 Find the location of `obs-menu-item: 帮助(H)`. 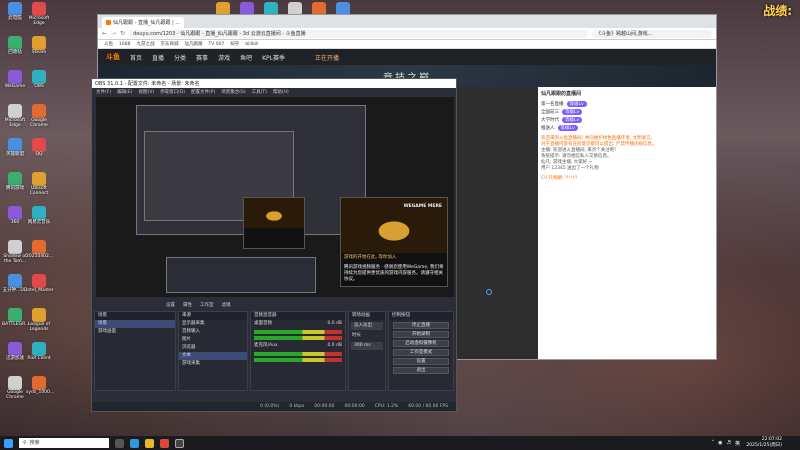

obs-menu-item: 帮助(H) is located at coordinates (281, 92).